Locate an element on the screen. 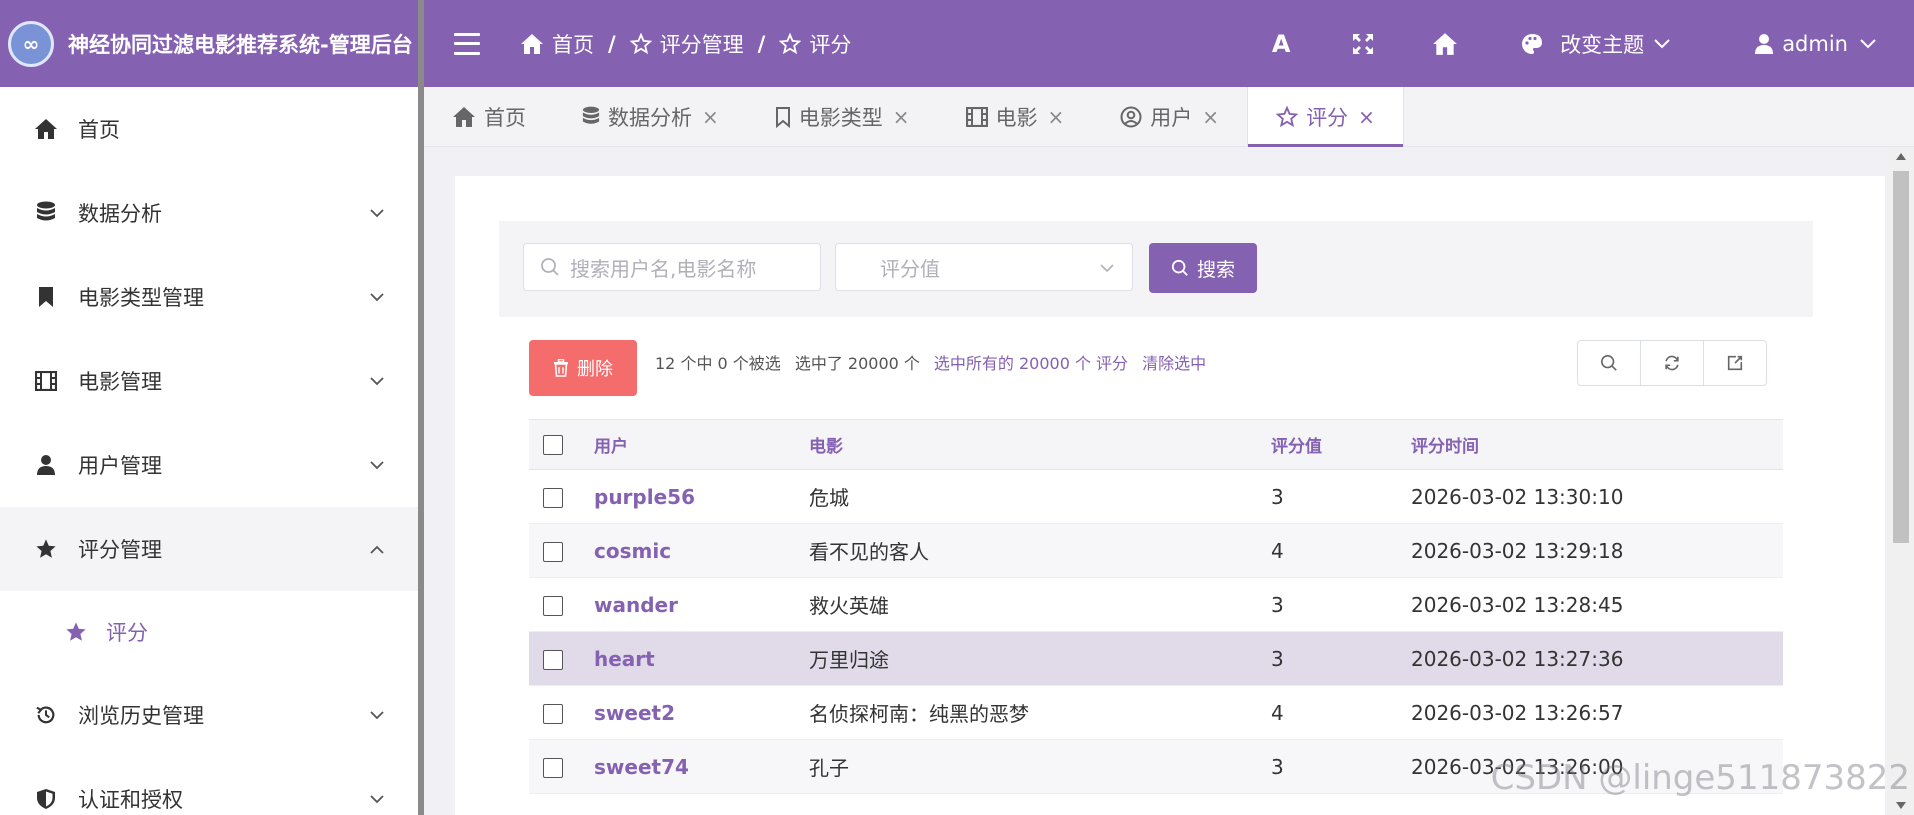 This screenshot has width=1914, height=815. font-size-button: A is located at coordinates (1281, 44).